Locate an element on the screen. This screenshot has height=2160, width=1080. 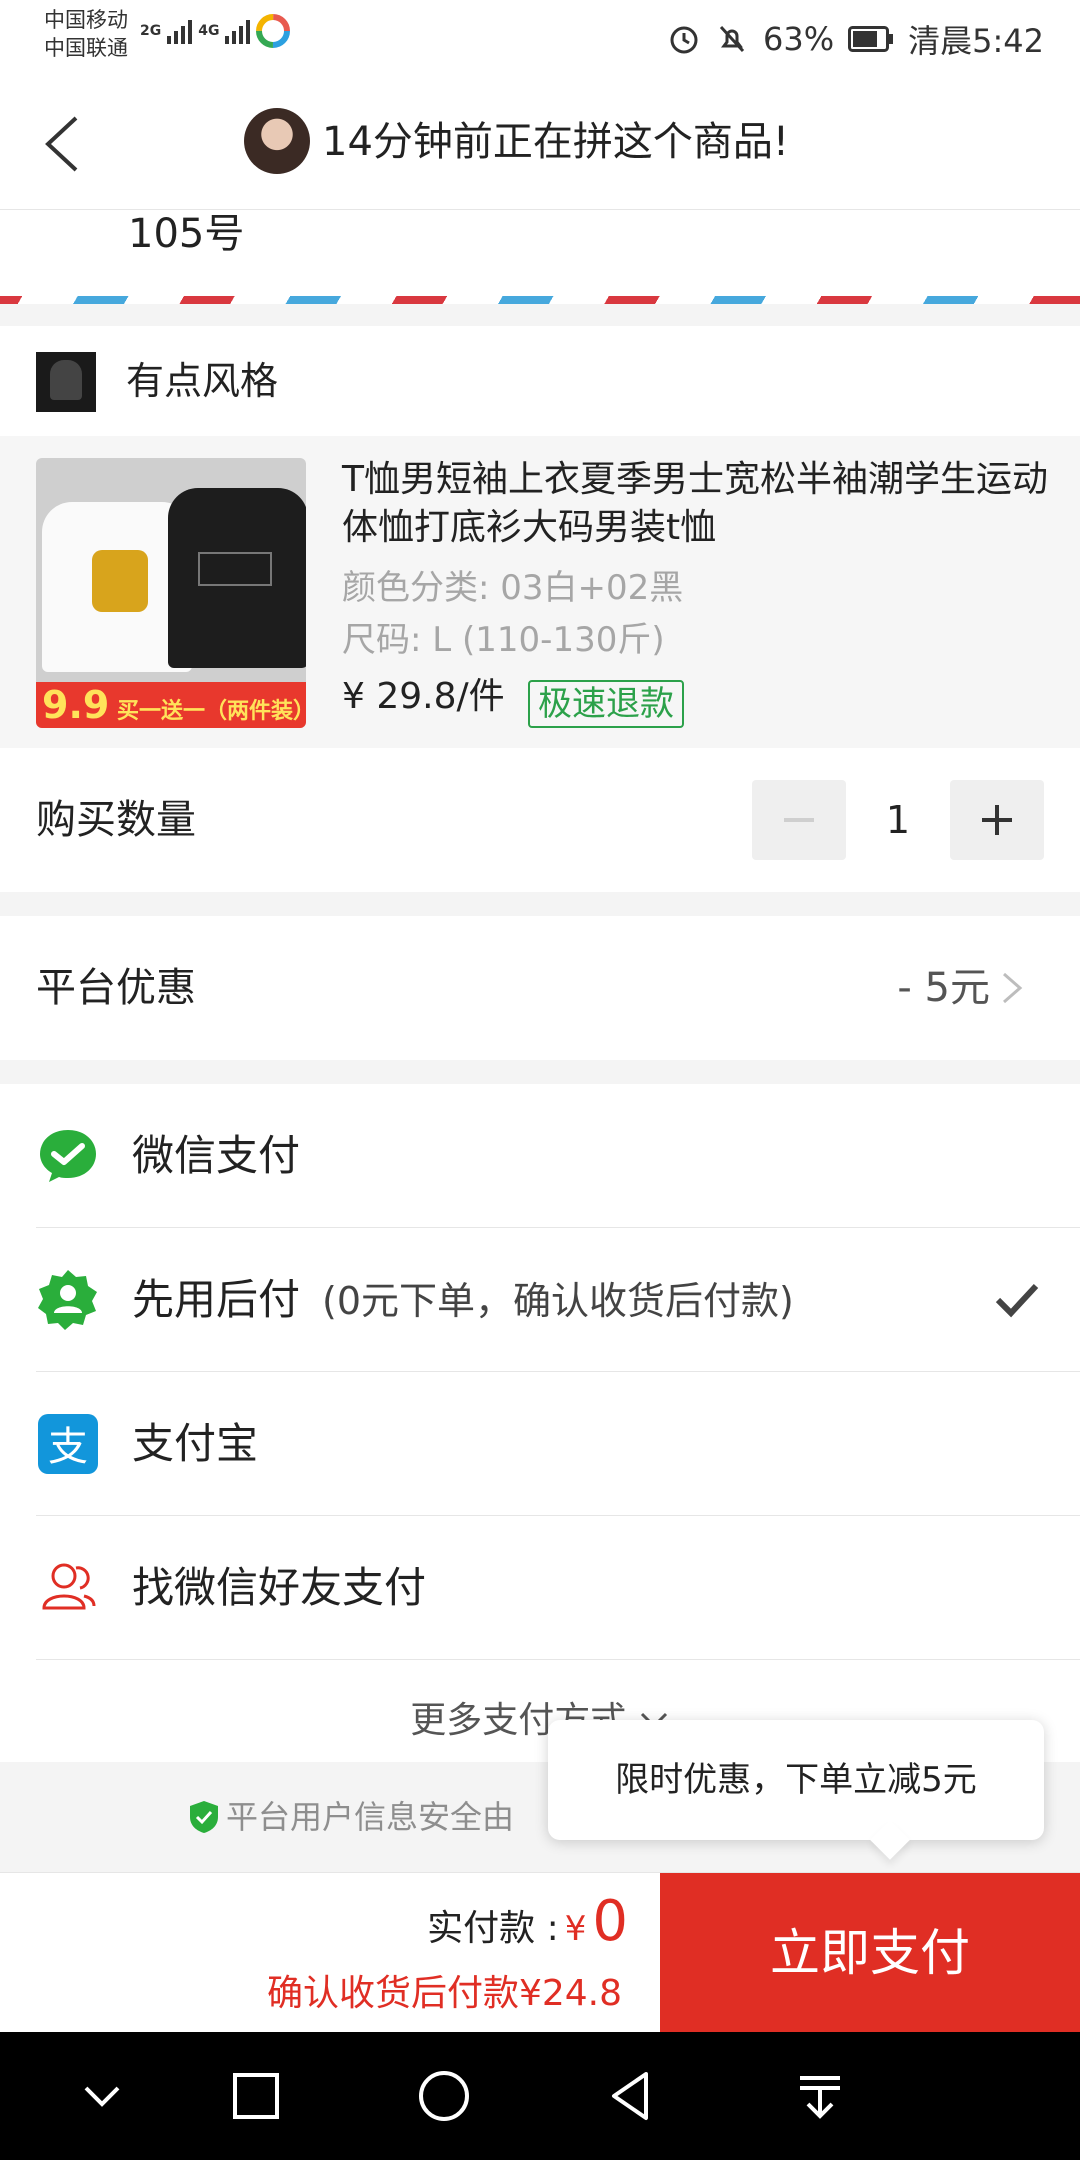
paid-value: 0 is located at coordinates (610, 1921).